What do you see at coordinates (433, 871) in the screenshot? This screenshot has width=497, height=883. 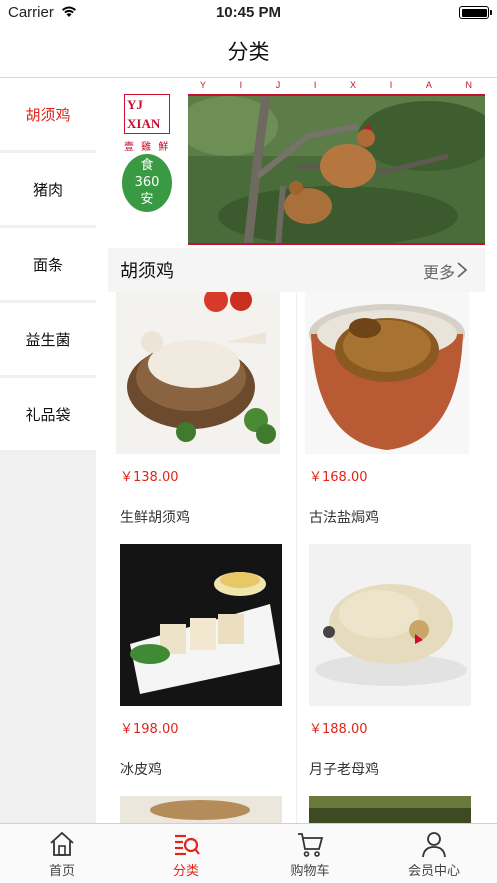 I see `tab-label: 会员中心` at bounding box center [433, 871].